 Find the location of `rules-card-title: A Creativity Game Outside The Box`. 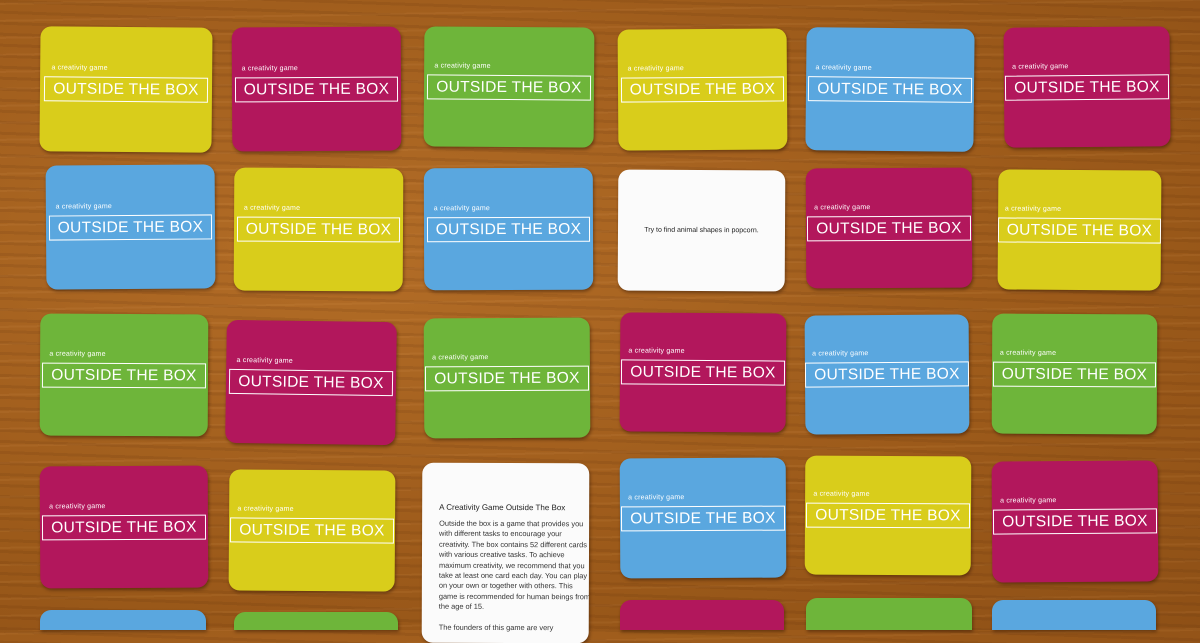

rules-card-title: A Creativity Game Outside The Box is located at coordinates (502, 507).